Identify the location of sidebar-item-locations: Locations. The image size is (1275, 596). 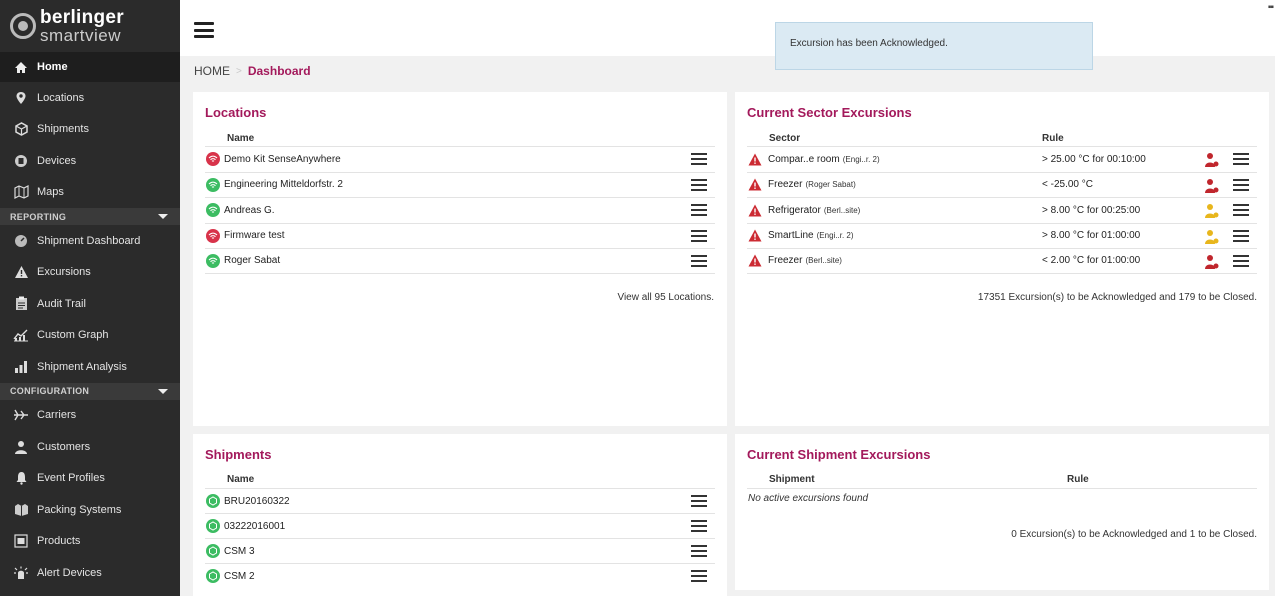
(90, 98).